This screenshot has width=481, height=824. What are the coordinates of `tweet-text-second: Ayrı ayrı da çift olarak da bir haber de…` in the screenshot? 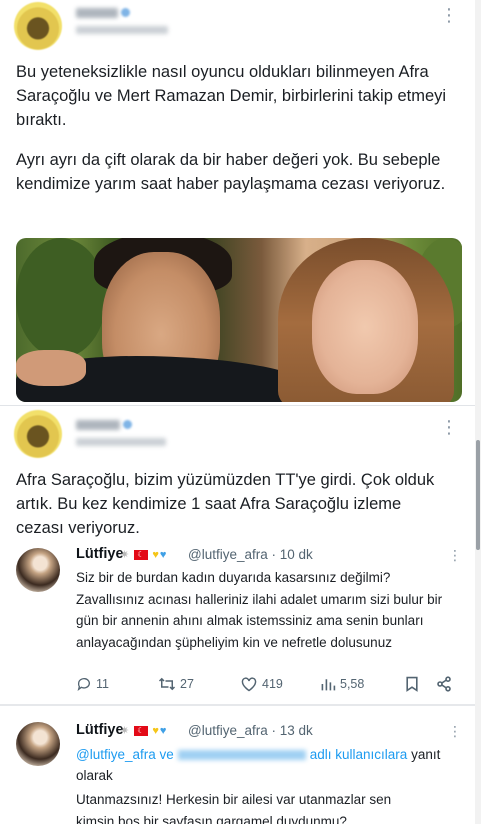 It's located at (231, 172).